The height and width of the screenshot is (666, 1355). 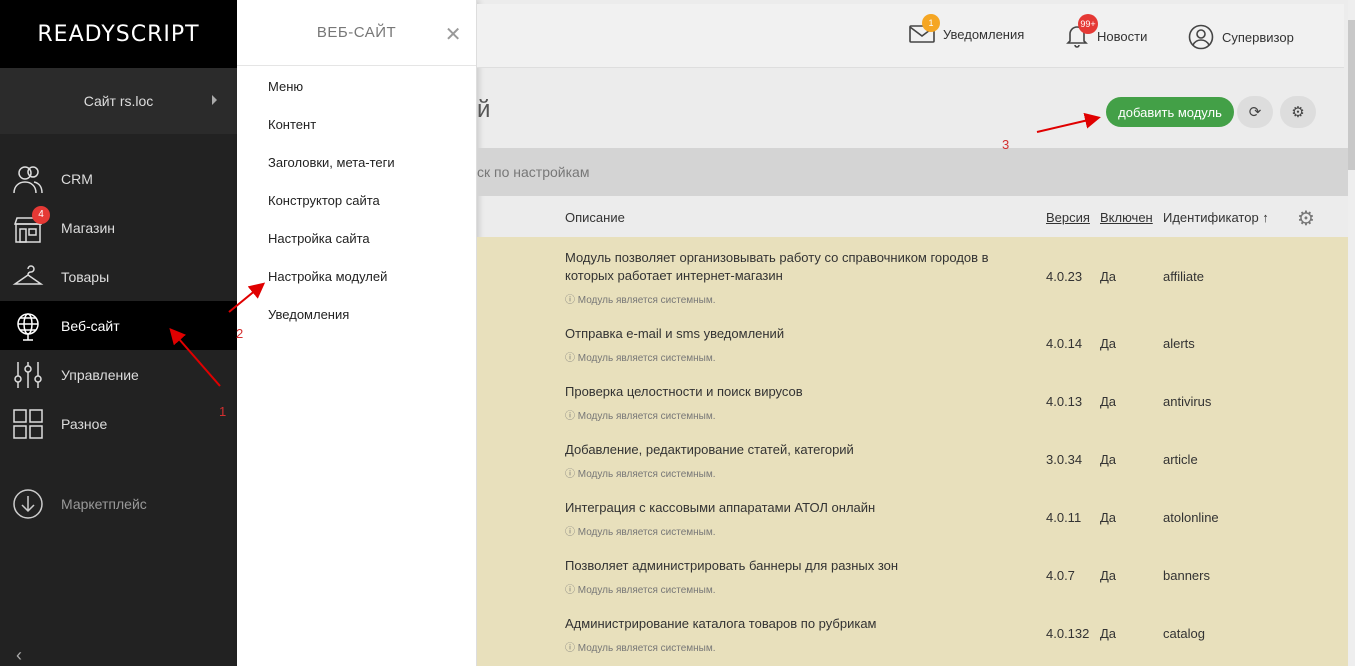 I want to click on notifications-label: Уведомления, so click(x=984, y=34).